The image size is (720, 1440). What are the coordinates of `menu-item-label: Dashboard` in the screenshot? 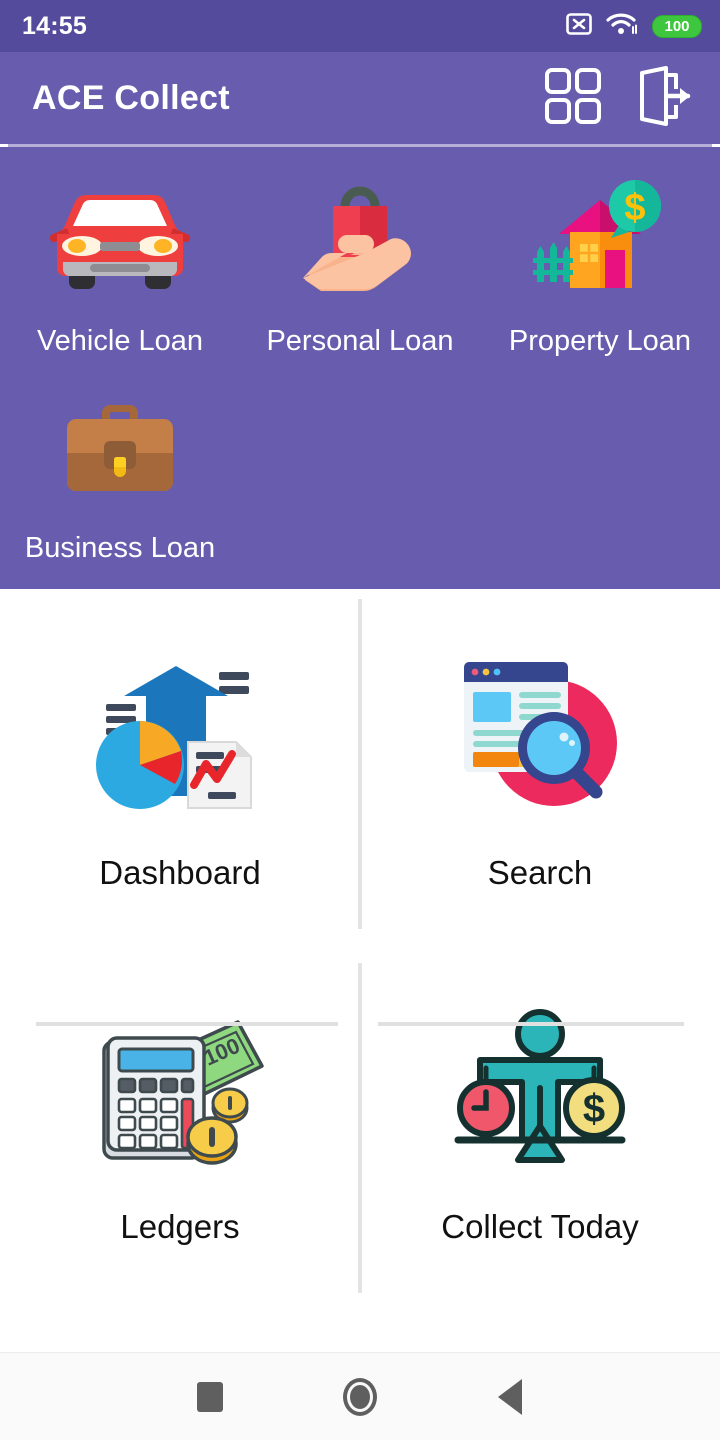 It's located at (180, 872).